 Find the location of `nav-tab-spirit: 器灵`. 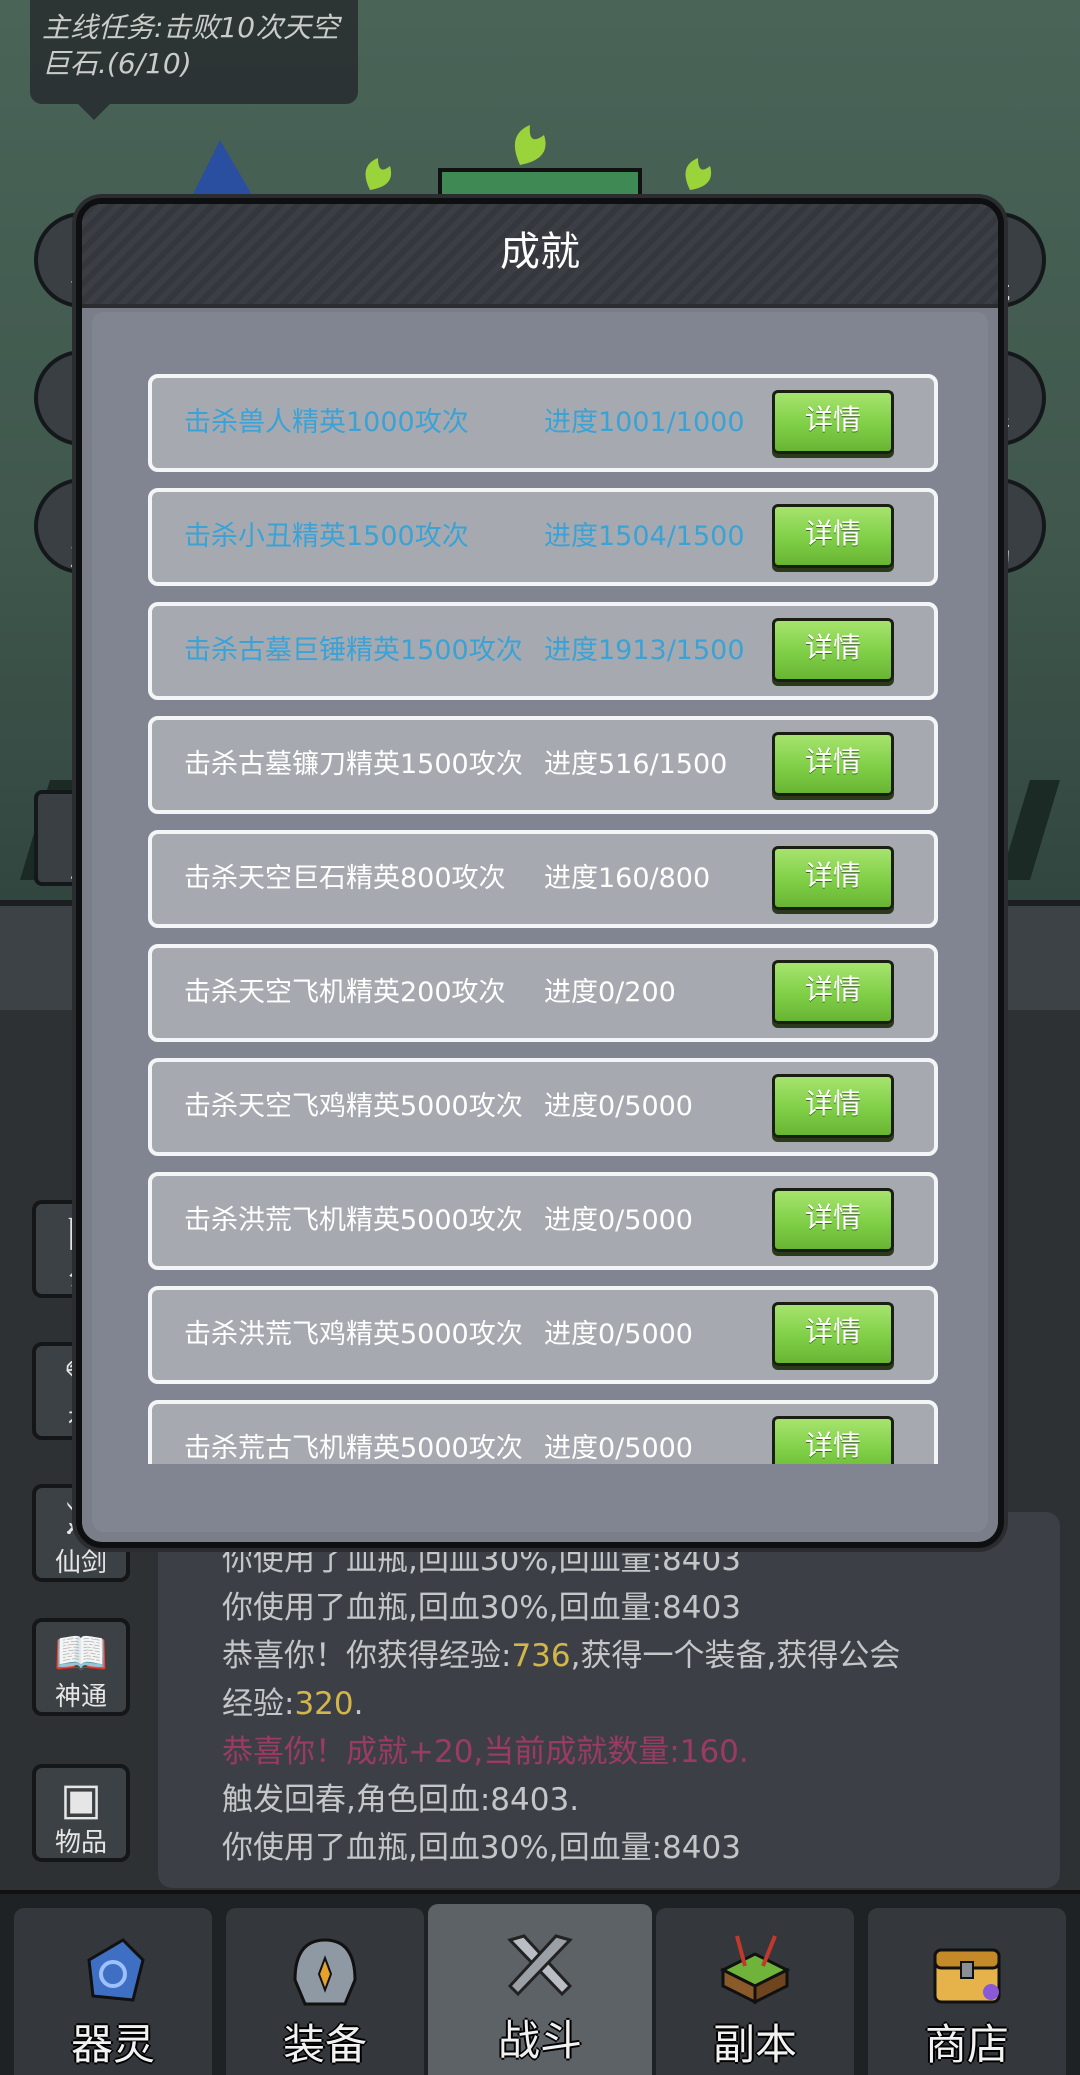

nav-tab-spirit: 器灵 is located at coordinates (113, 1991).